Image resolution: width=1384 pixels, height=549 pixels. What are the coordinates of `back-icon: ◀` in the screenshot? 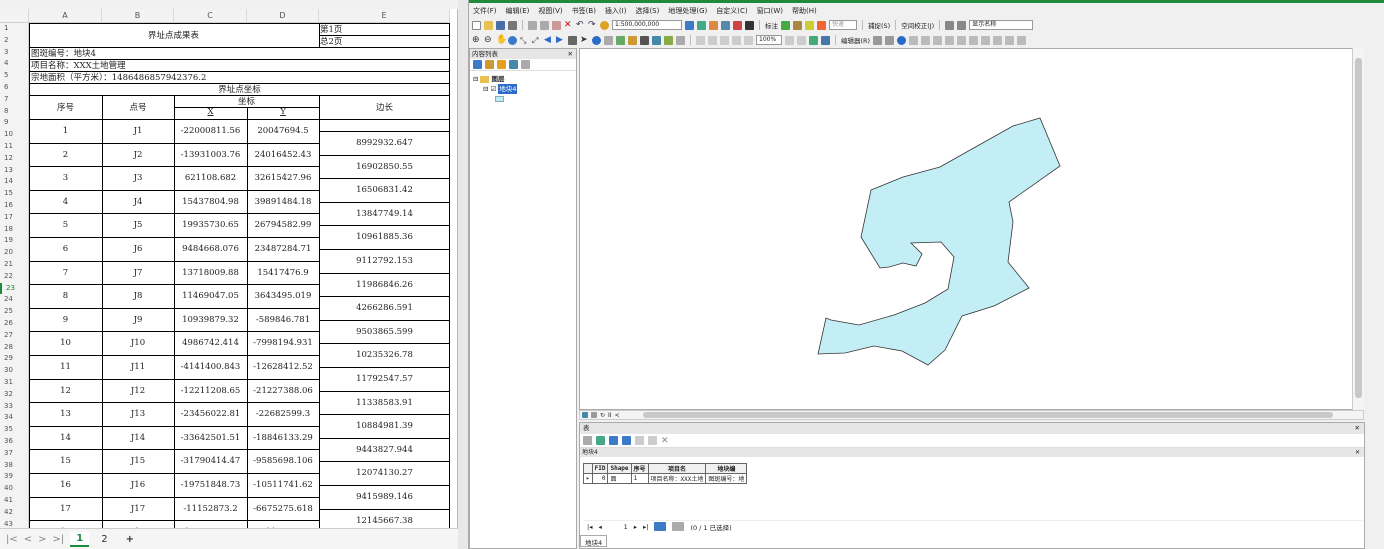 It's located at (548, 40).